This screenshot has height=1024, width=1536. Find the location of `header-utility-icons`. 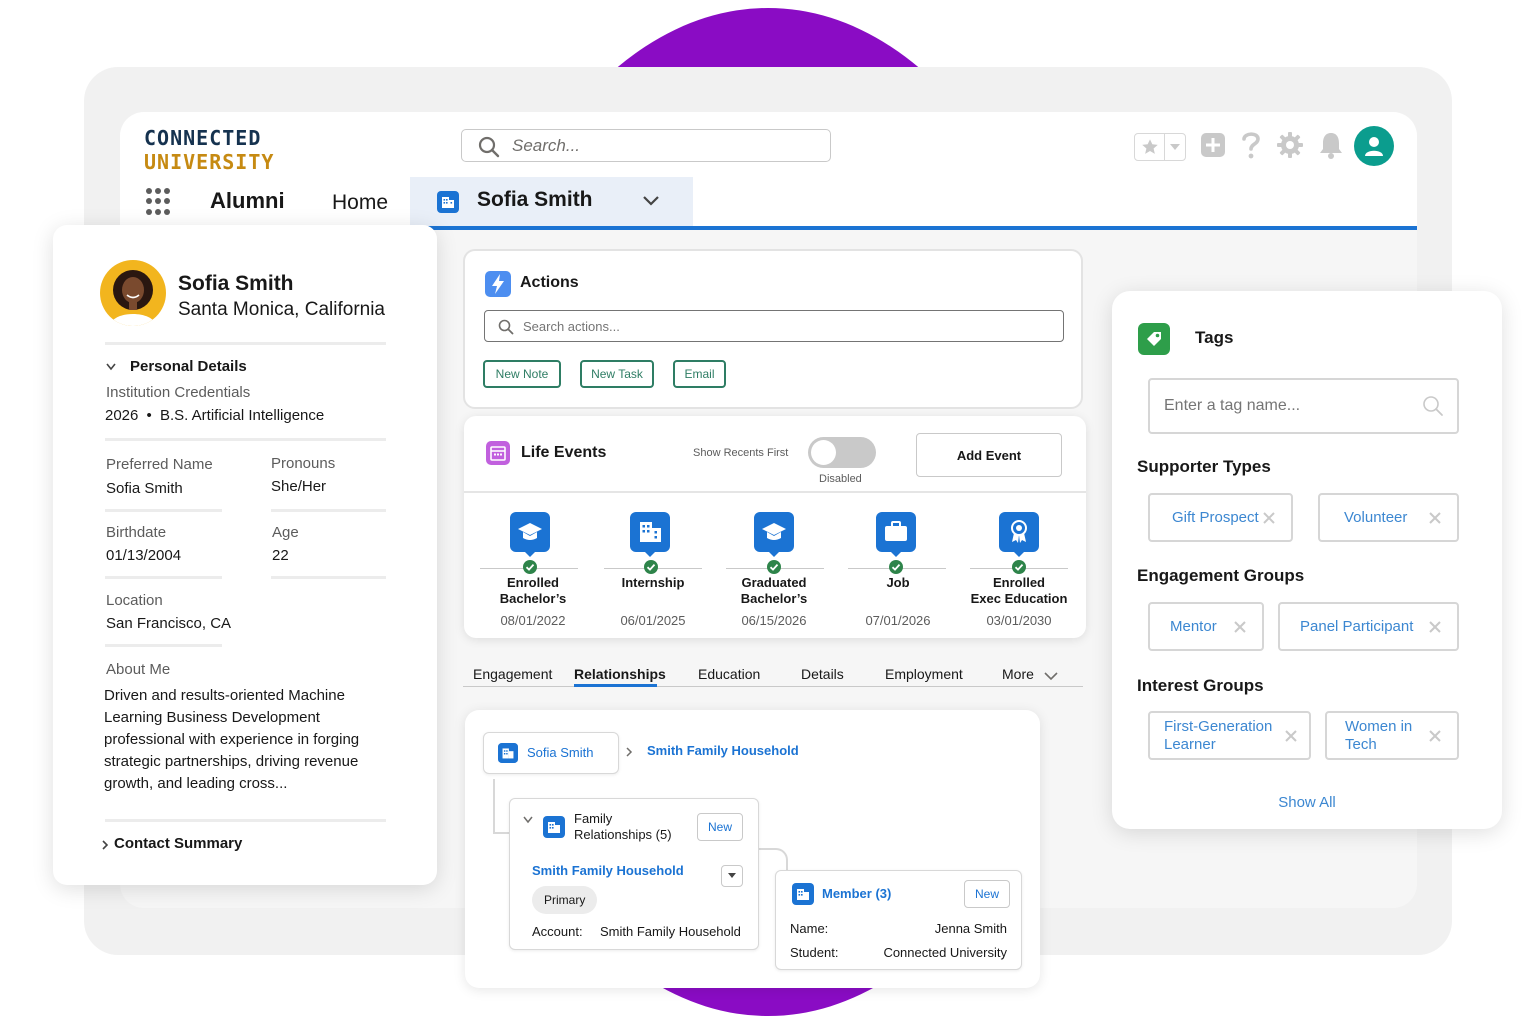

header-utility-icons is located at coordinates (1239, 147).